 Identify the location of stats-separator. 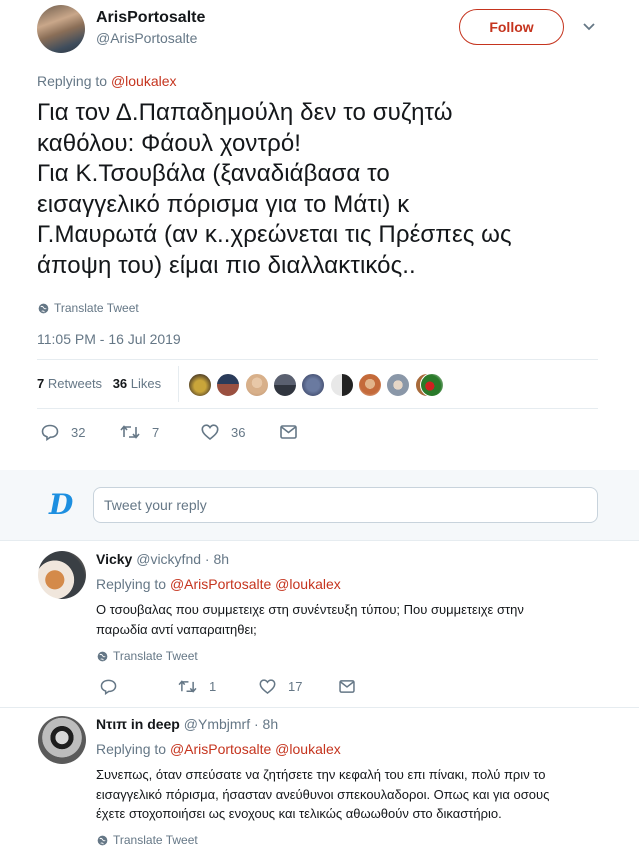
(178, 384).